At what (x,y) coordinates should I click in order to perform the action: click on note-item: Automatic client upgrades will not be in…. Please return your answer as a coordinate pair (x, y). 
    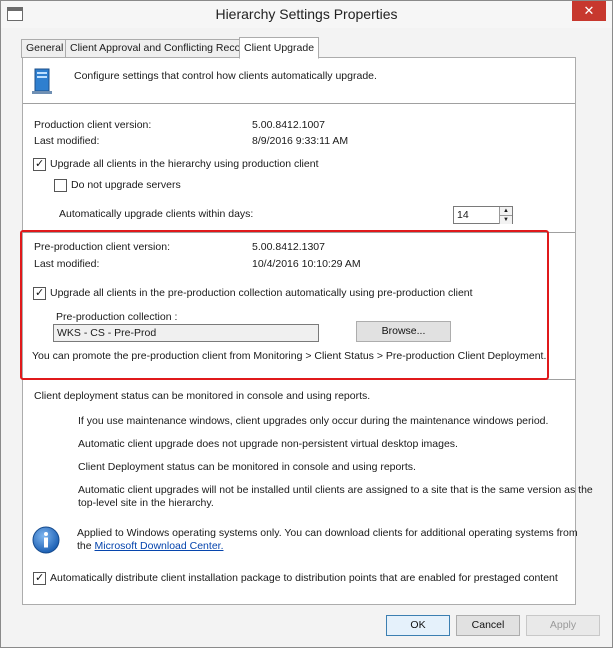
    Looking at the image, I should click on (335, 490).